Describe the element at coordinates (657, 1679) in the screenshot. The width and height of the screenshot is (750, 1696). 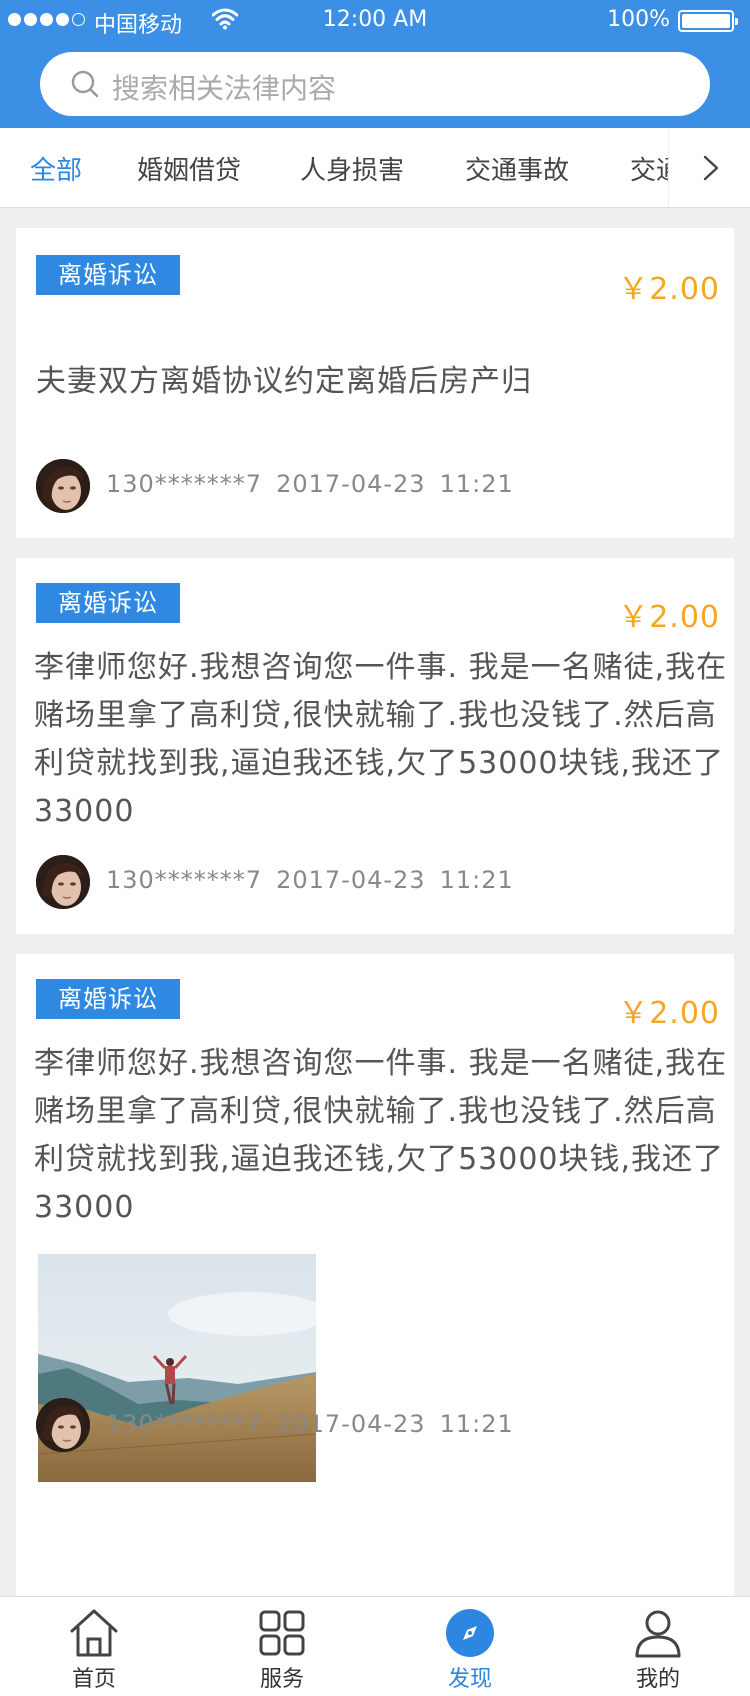
I see `nav-label: 我的` at that location.